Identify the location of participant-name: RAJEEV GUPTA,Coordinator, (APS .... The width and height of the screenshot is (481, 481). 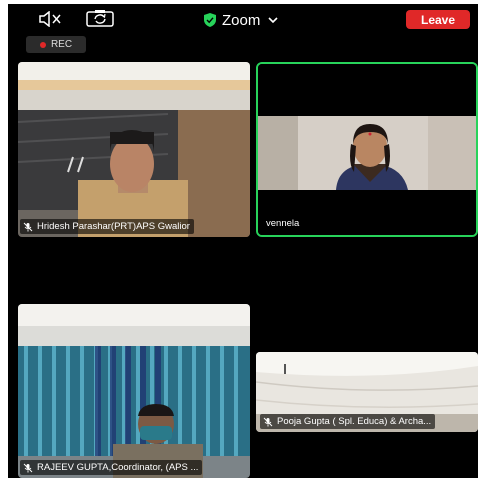
(118, 467).